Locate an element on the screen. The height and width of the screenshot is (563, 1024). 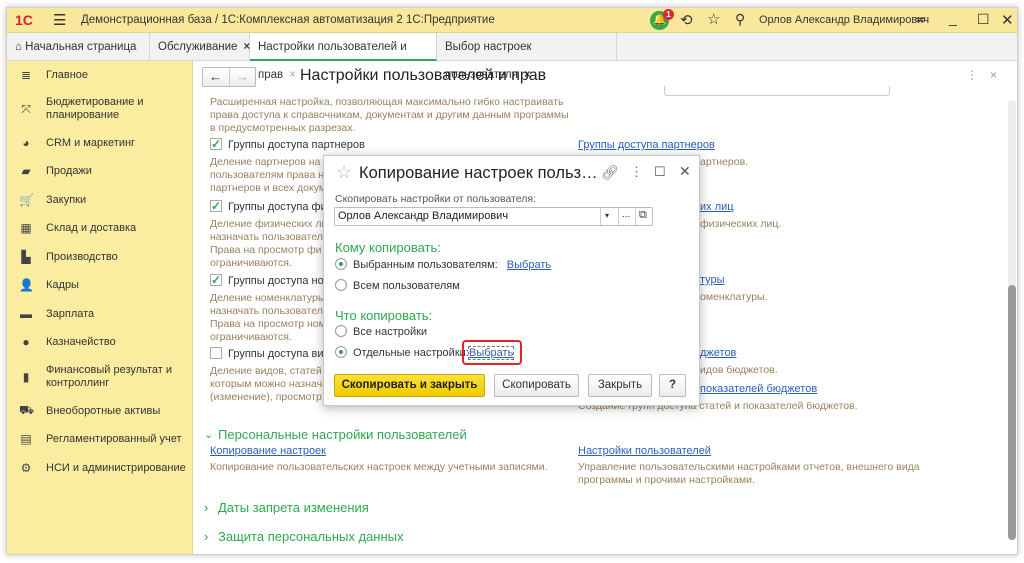
forward-arrow-icon: → is located at coordinates (242, 76).